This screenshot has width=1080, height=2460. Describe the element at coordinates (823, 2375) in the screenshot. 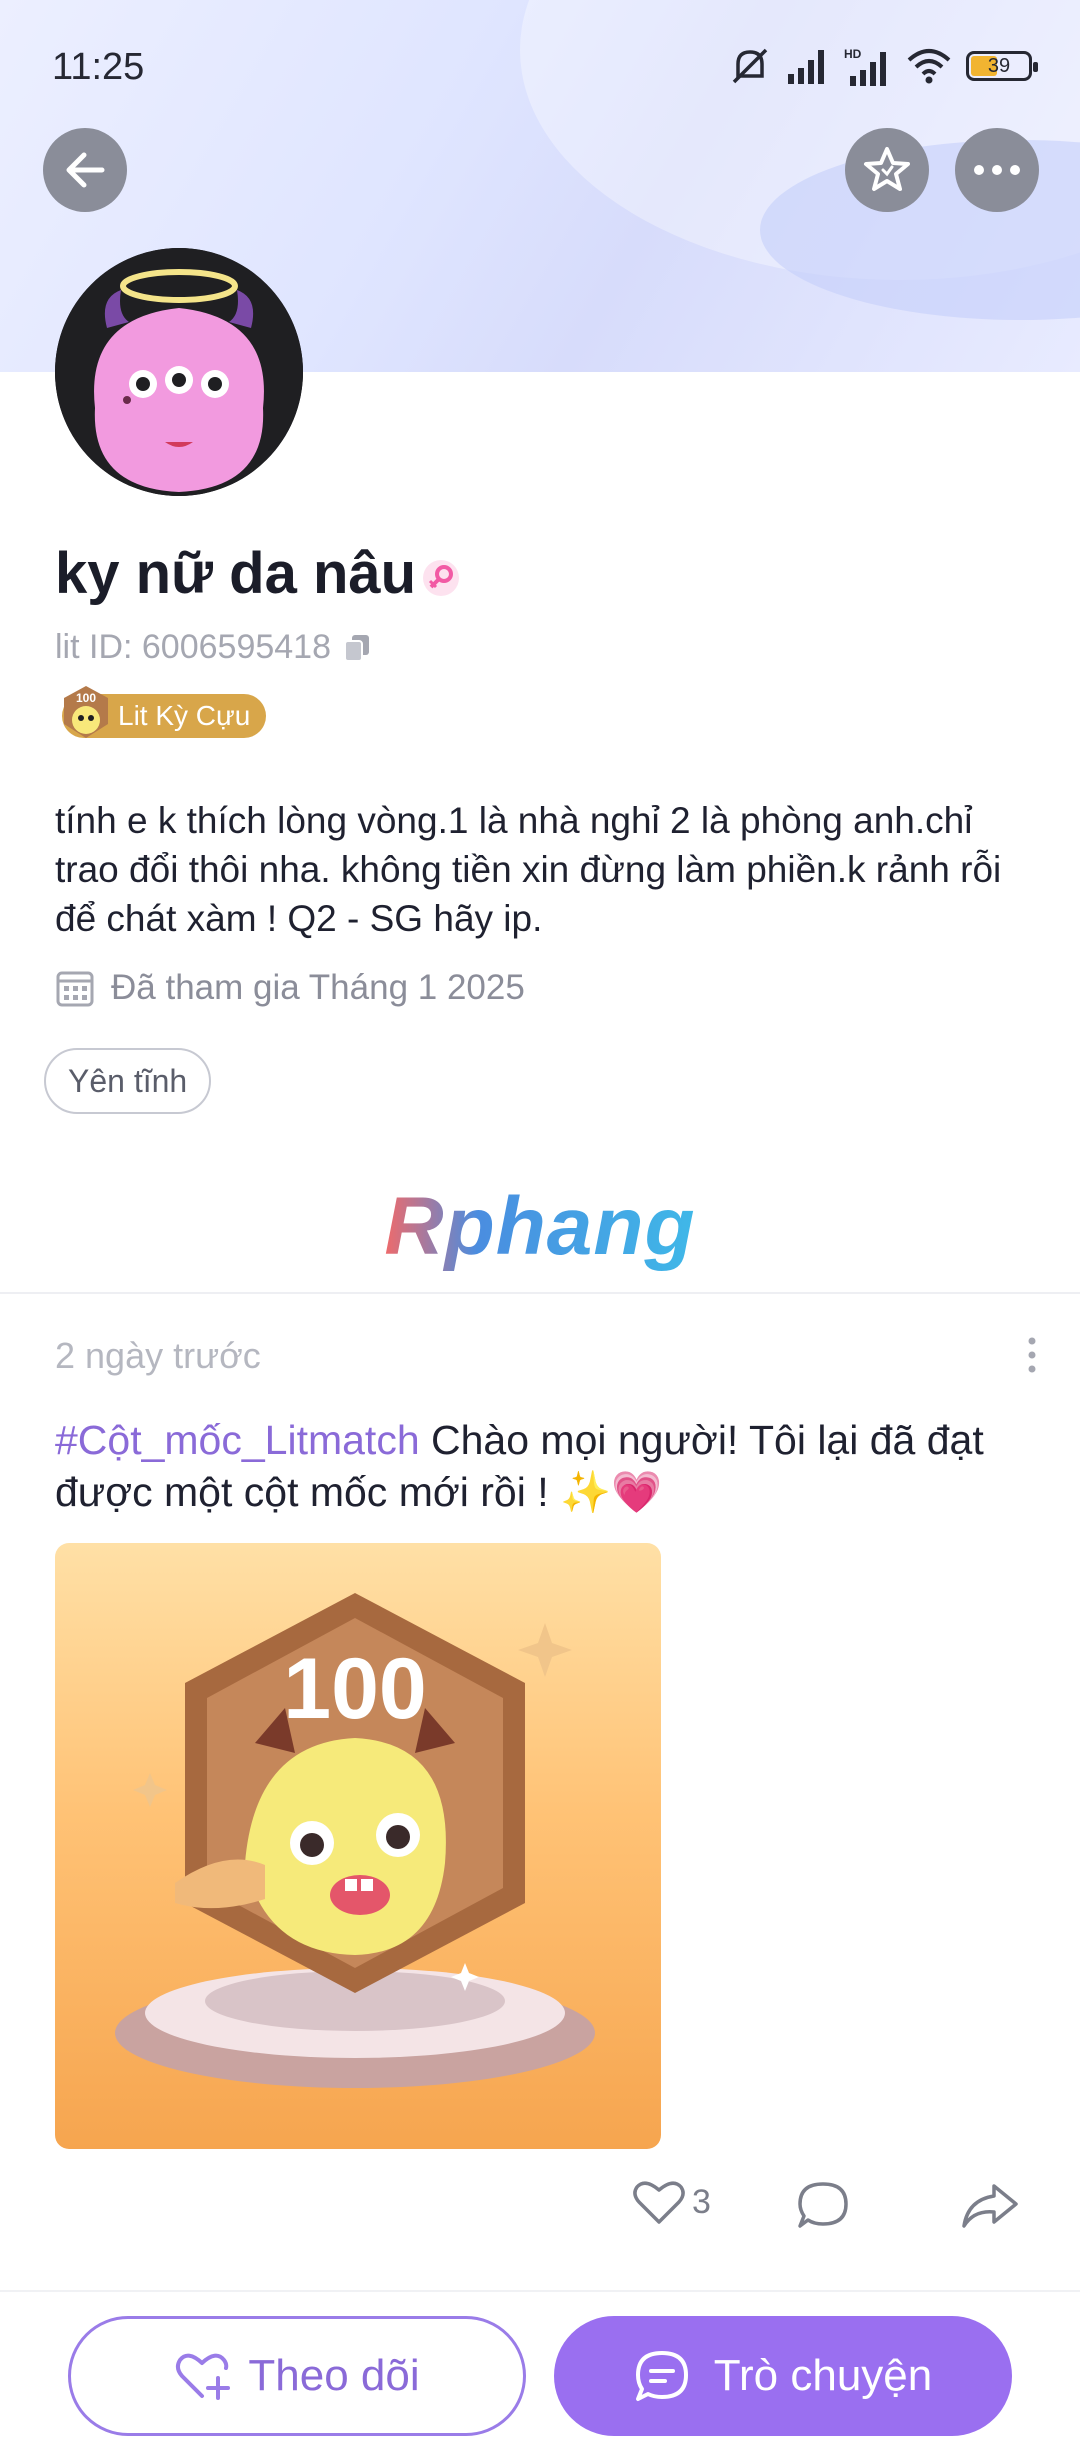

I see `chat-label: Trò chuyện` at that location.